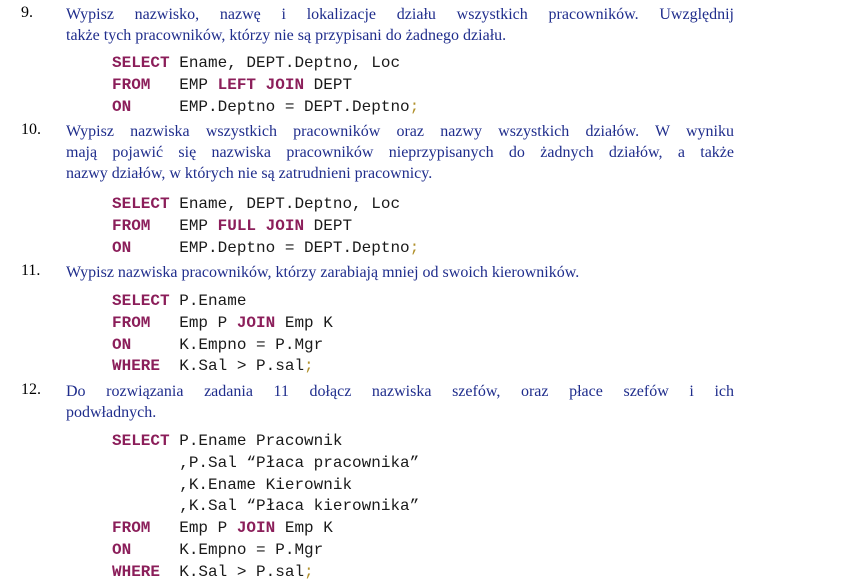 The image size is (846, 585). Describe the element at coordinates (31, 270) in the screenshot. I see `task-number: 11.` at that location.